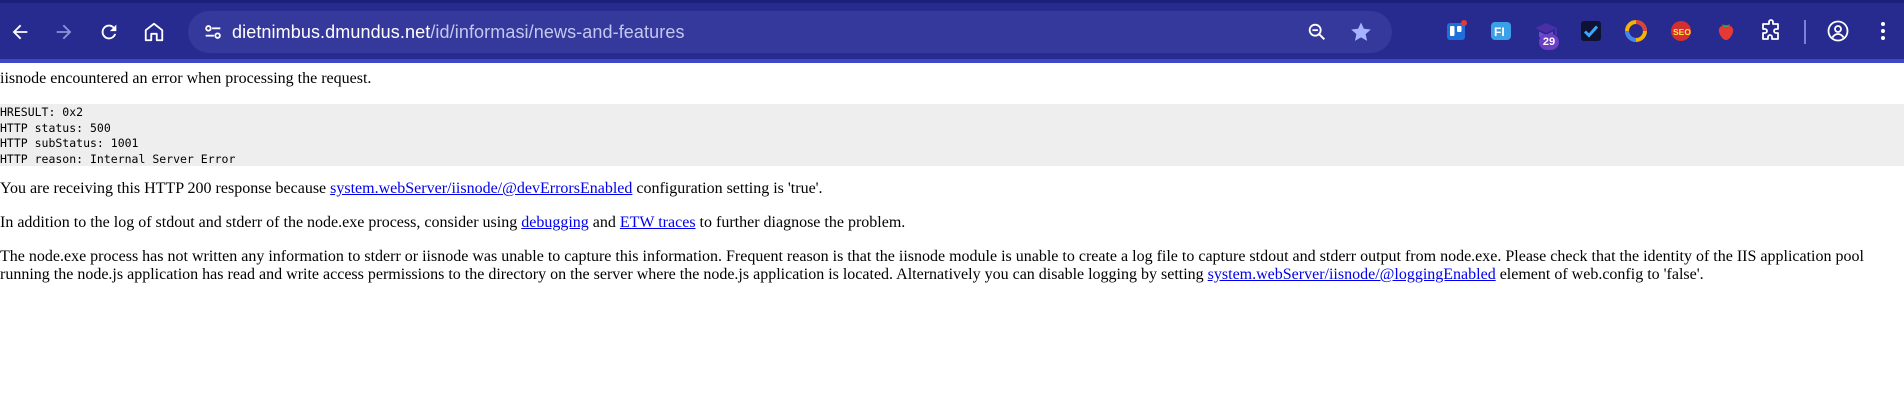  I want to click on star-icon, so click(1361, 31).